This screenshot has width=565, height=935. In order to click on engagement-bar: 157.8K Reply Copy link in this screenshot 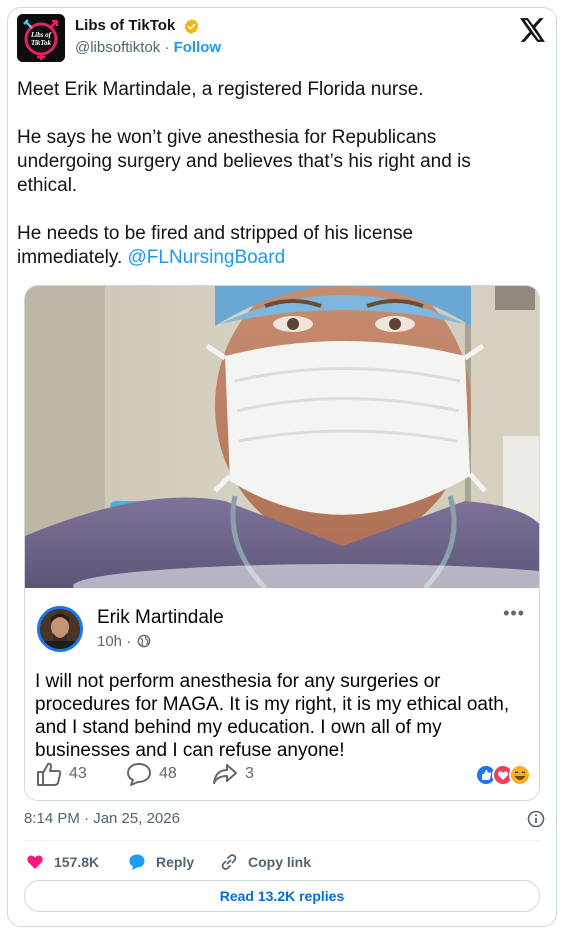, I will do `click(282, 861)`.